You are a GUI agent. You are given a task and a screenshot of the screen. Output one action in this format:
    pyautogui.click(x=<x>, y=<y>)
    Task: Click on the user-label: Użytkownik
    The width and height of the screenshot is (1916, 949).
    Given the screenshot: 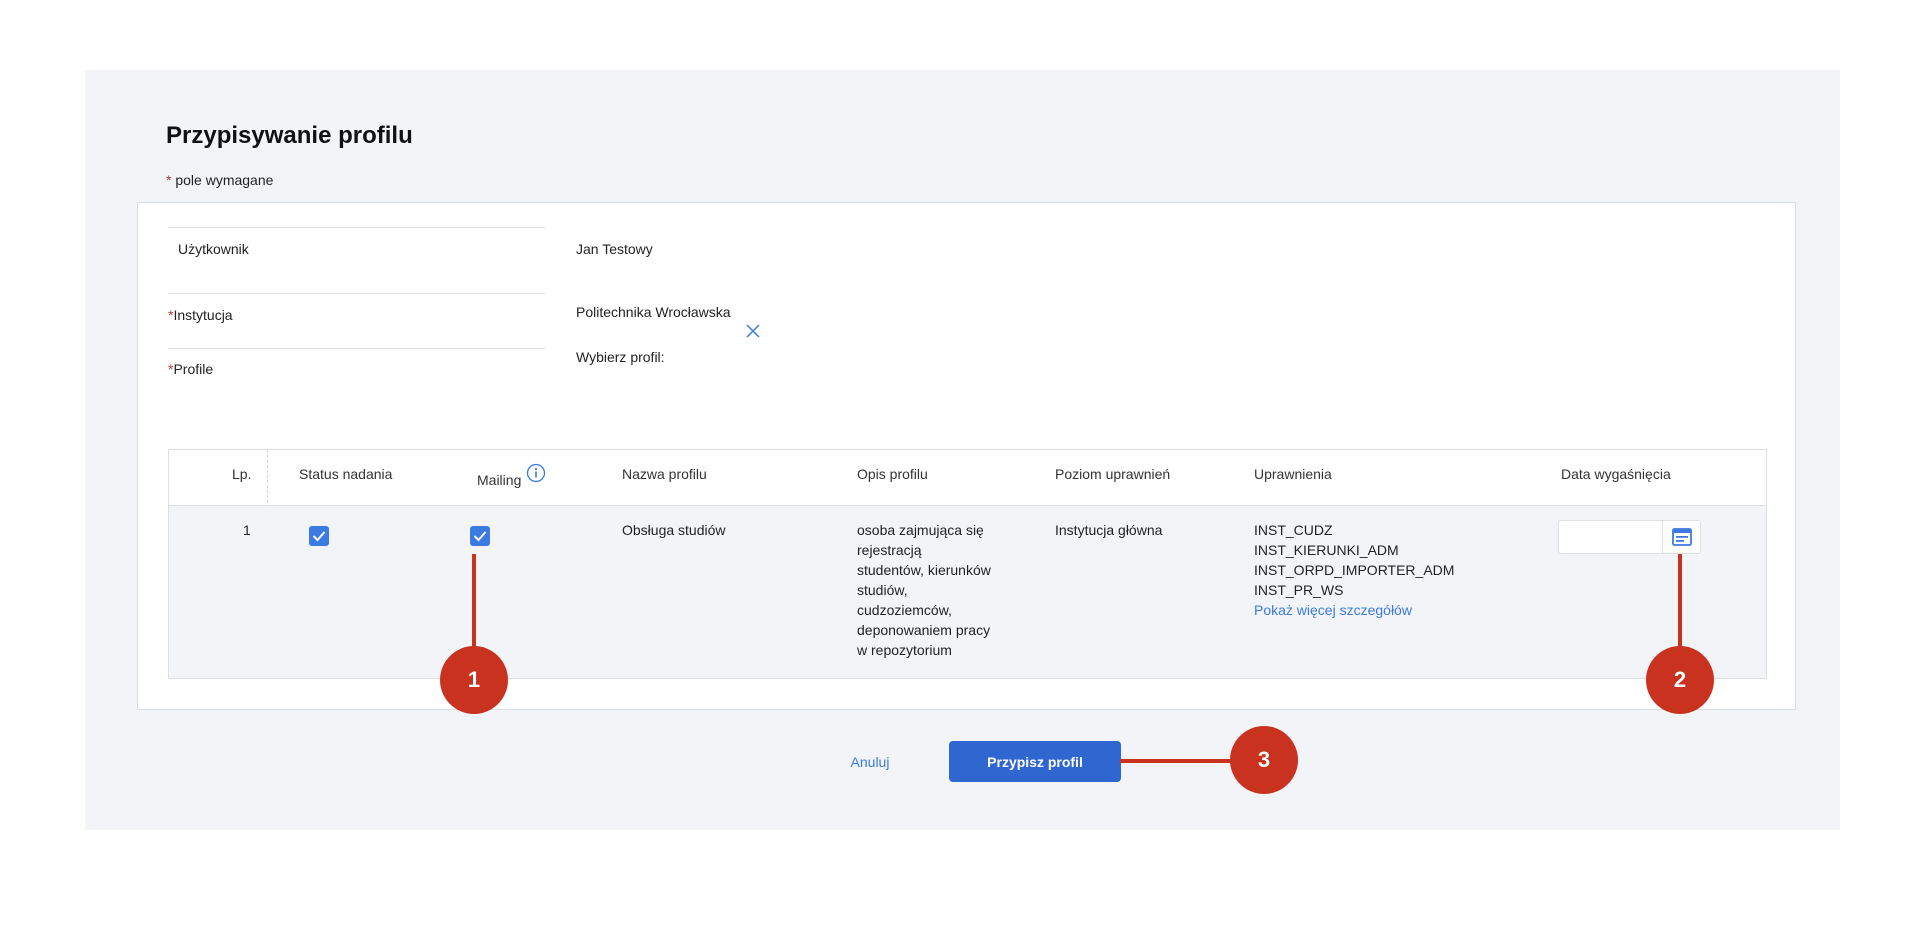 What is the action you would take?
    pyautogui.click(x=213, y=249)
    